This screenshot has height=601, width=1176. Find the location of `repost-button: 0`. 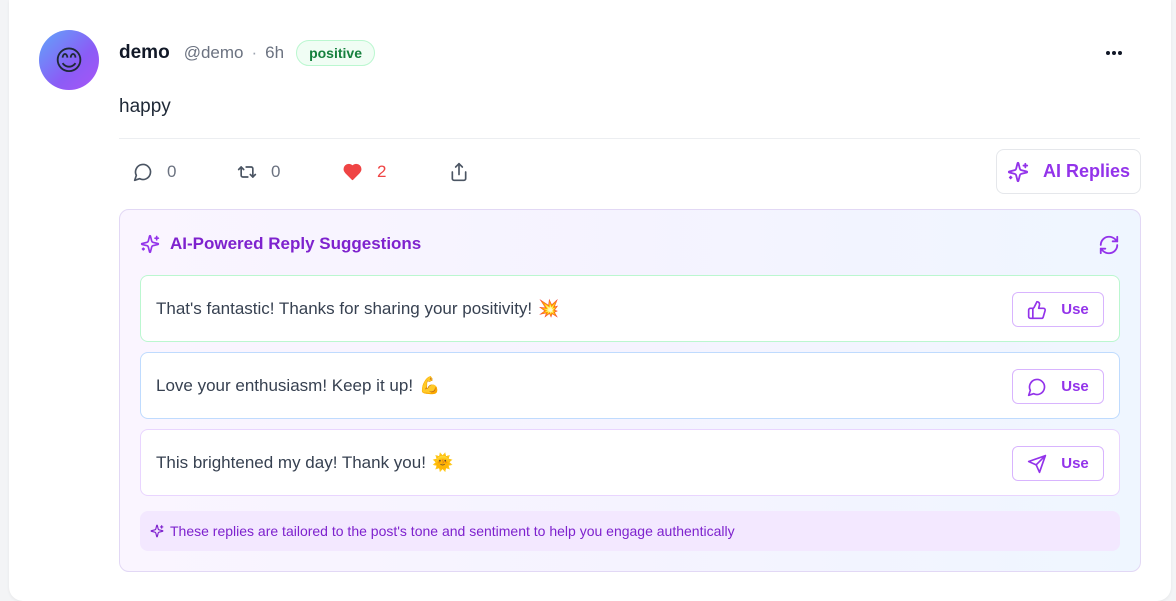

repost-button: 0 is located at coordinates (258, 172).